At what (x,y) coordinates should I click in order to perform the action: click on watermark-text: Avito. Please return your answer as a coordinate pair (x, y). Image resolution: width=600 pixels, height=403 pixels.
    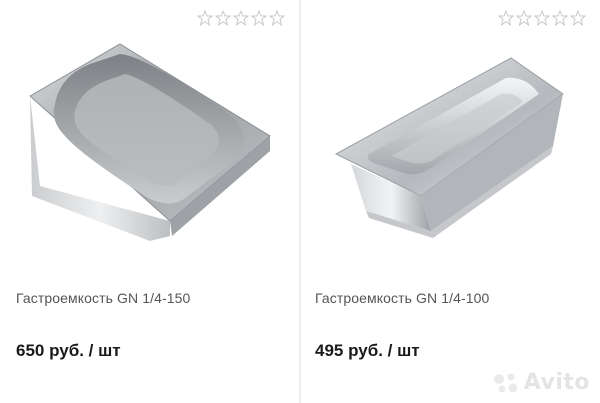
    Looking at the image, I should click on (556, 382).